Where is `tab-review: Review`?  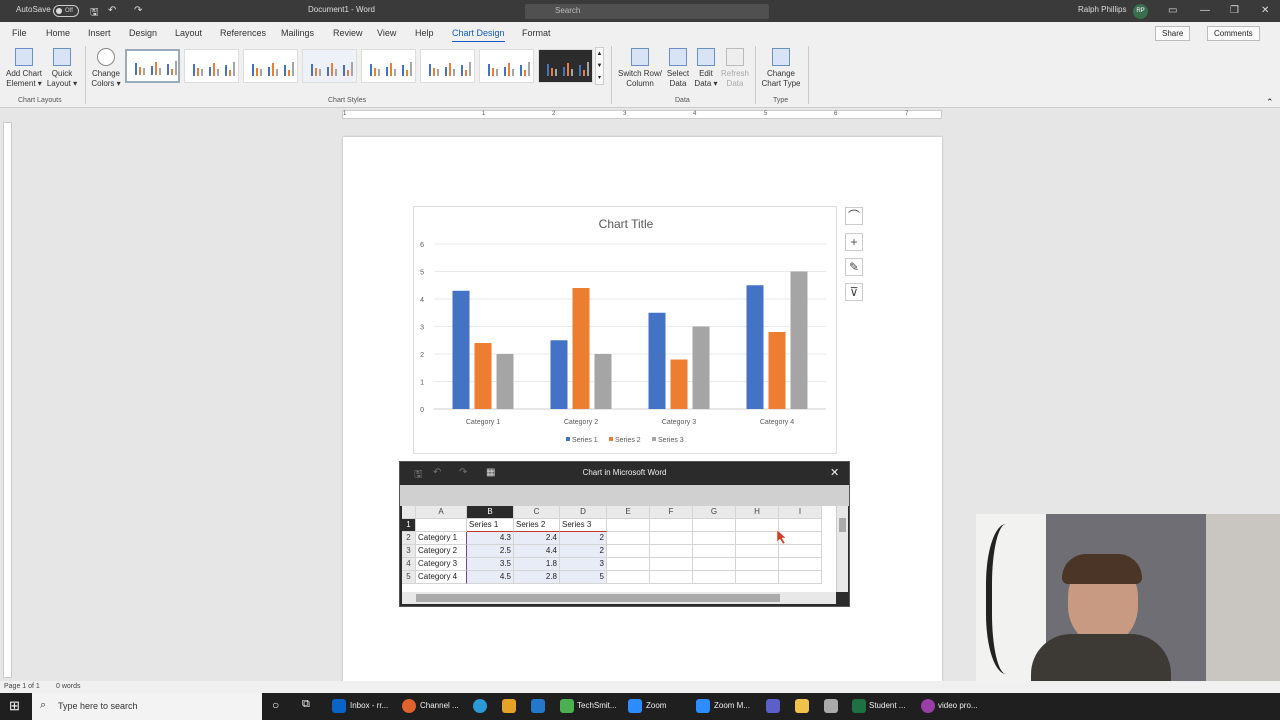 tab-review: Review is located at coordinates (348, 33).